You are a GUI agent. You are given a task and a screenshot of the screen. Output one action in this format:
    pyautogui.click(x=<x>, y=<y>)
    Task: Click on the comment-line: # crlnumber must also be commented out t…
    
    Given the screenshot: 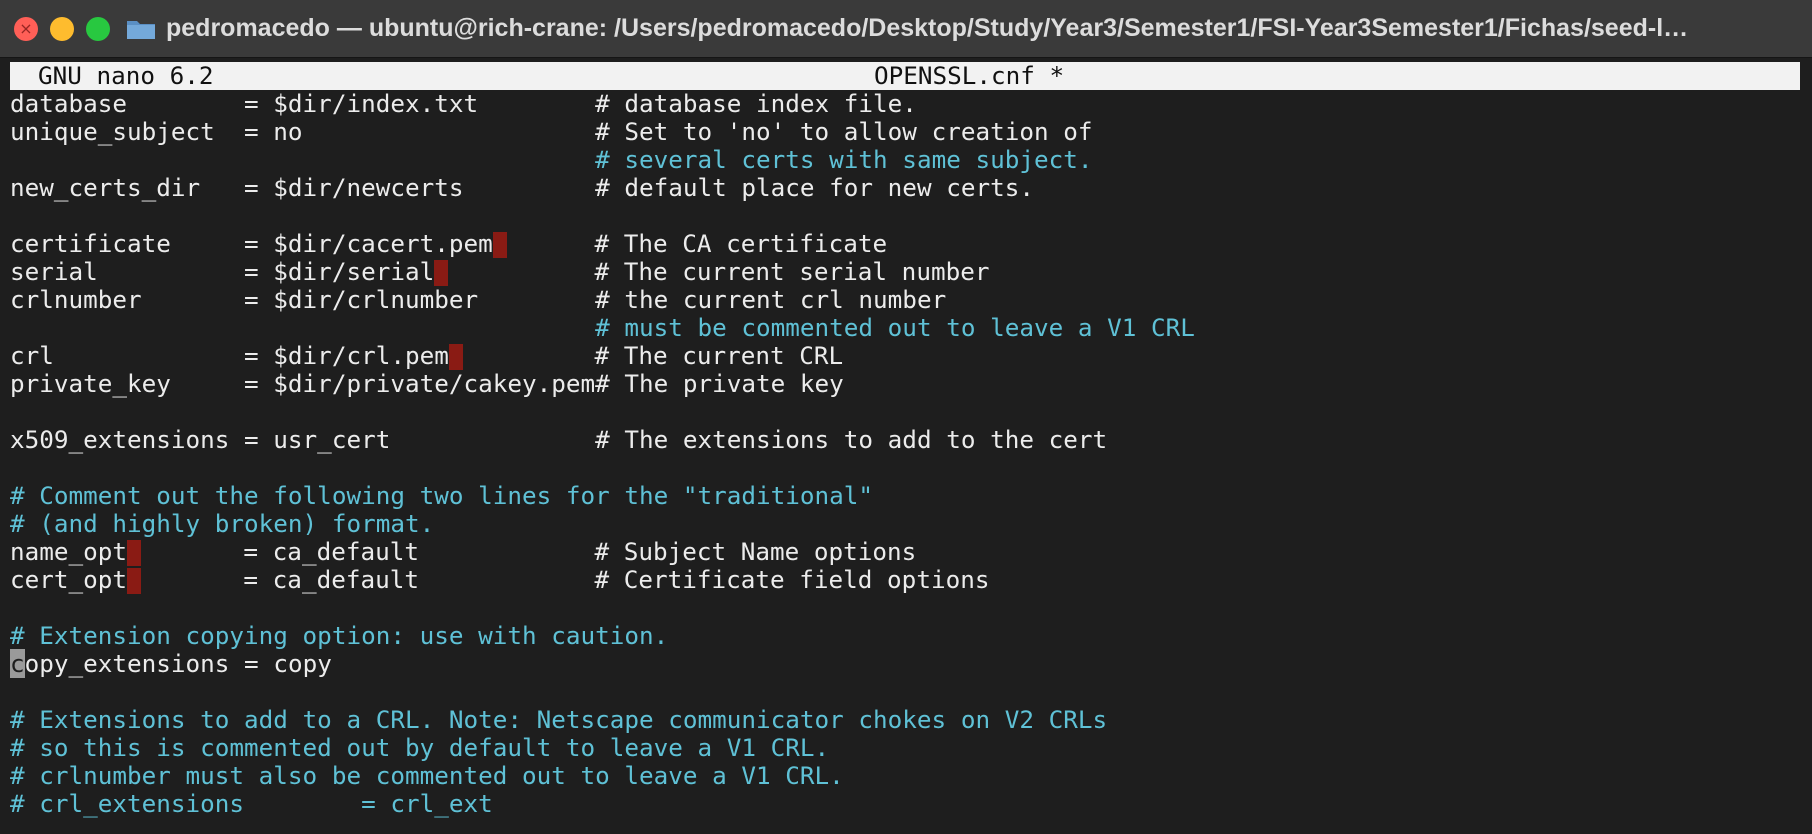 What is the action you would take?
    pyautogui.click(x=427, y=775)
    